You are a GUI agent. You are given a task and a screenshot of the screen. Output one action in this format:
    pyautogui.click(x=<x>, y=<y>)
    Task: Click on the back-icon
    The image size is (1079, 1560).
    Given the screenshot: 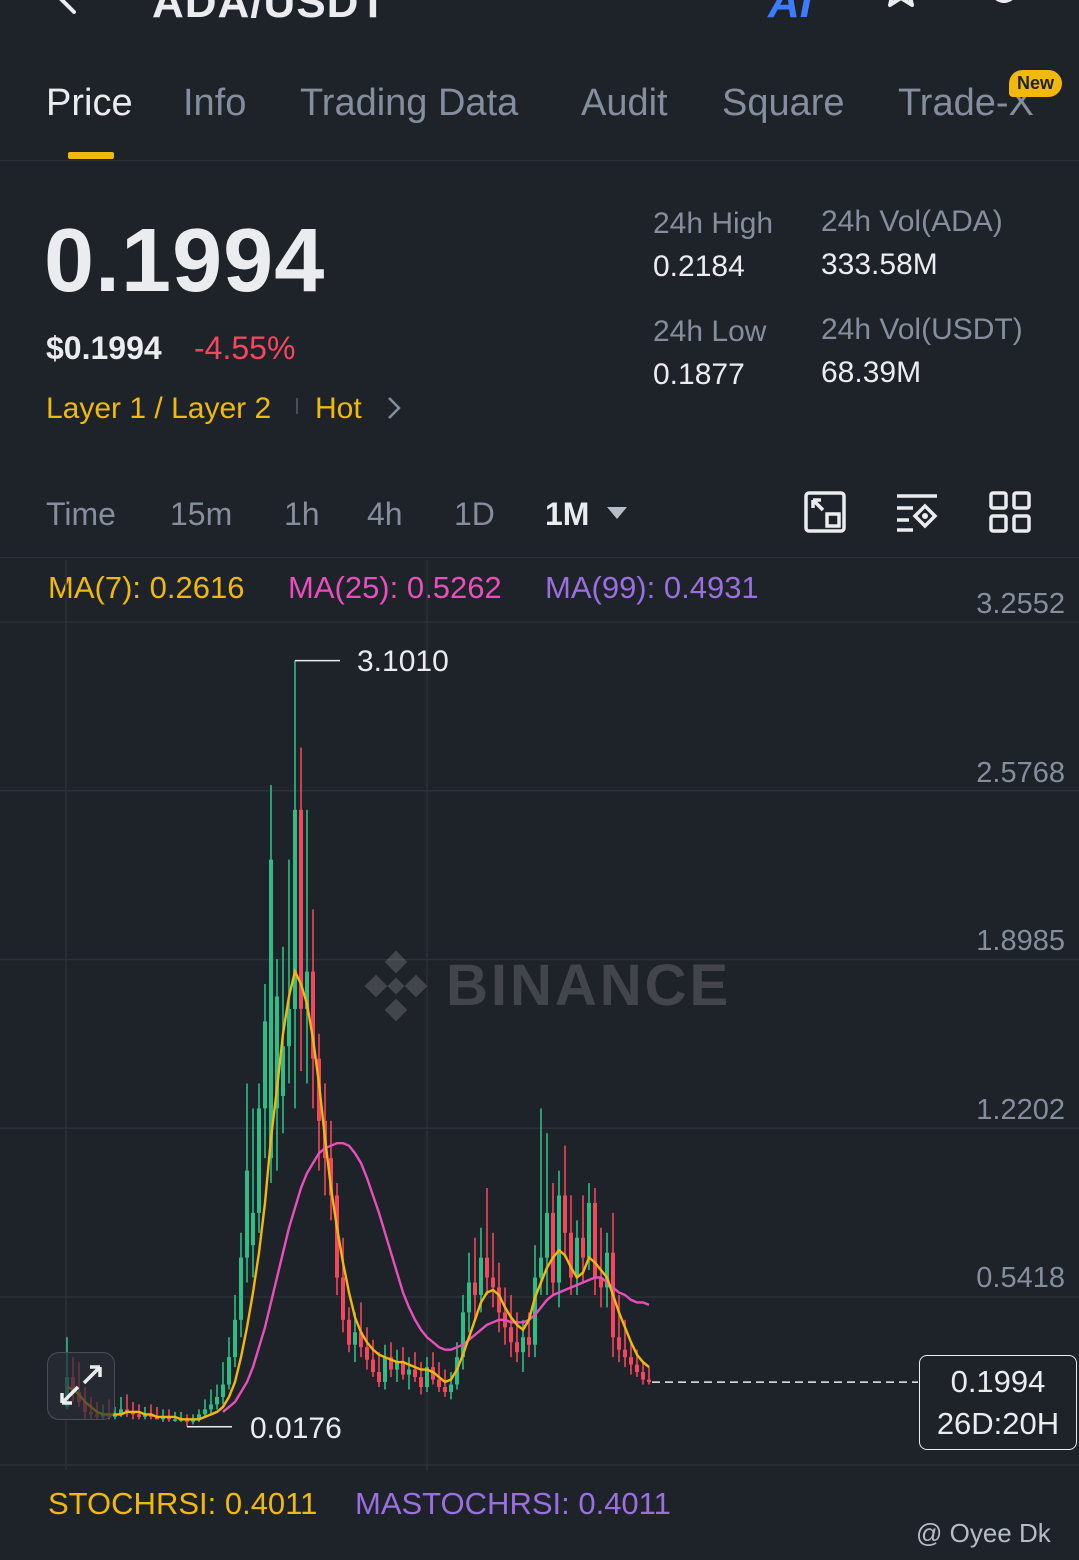 What is the action you would take?
    pyautogui.click(x=68, y=9)
    